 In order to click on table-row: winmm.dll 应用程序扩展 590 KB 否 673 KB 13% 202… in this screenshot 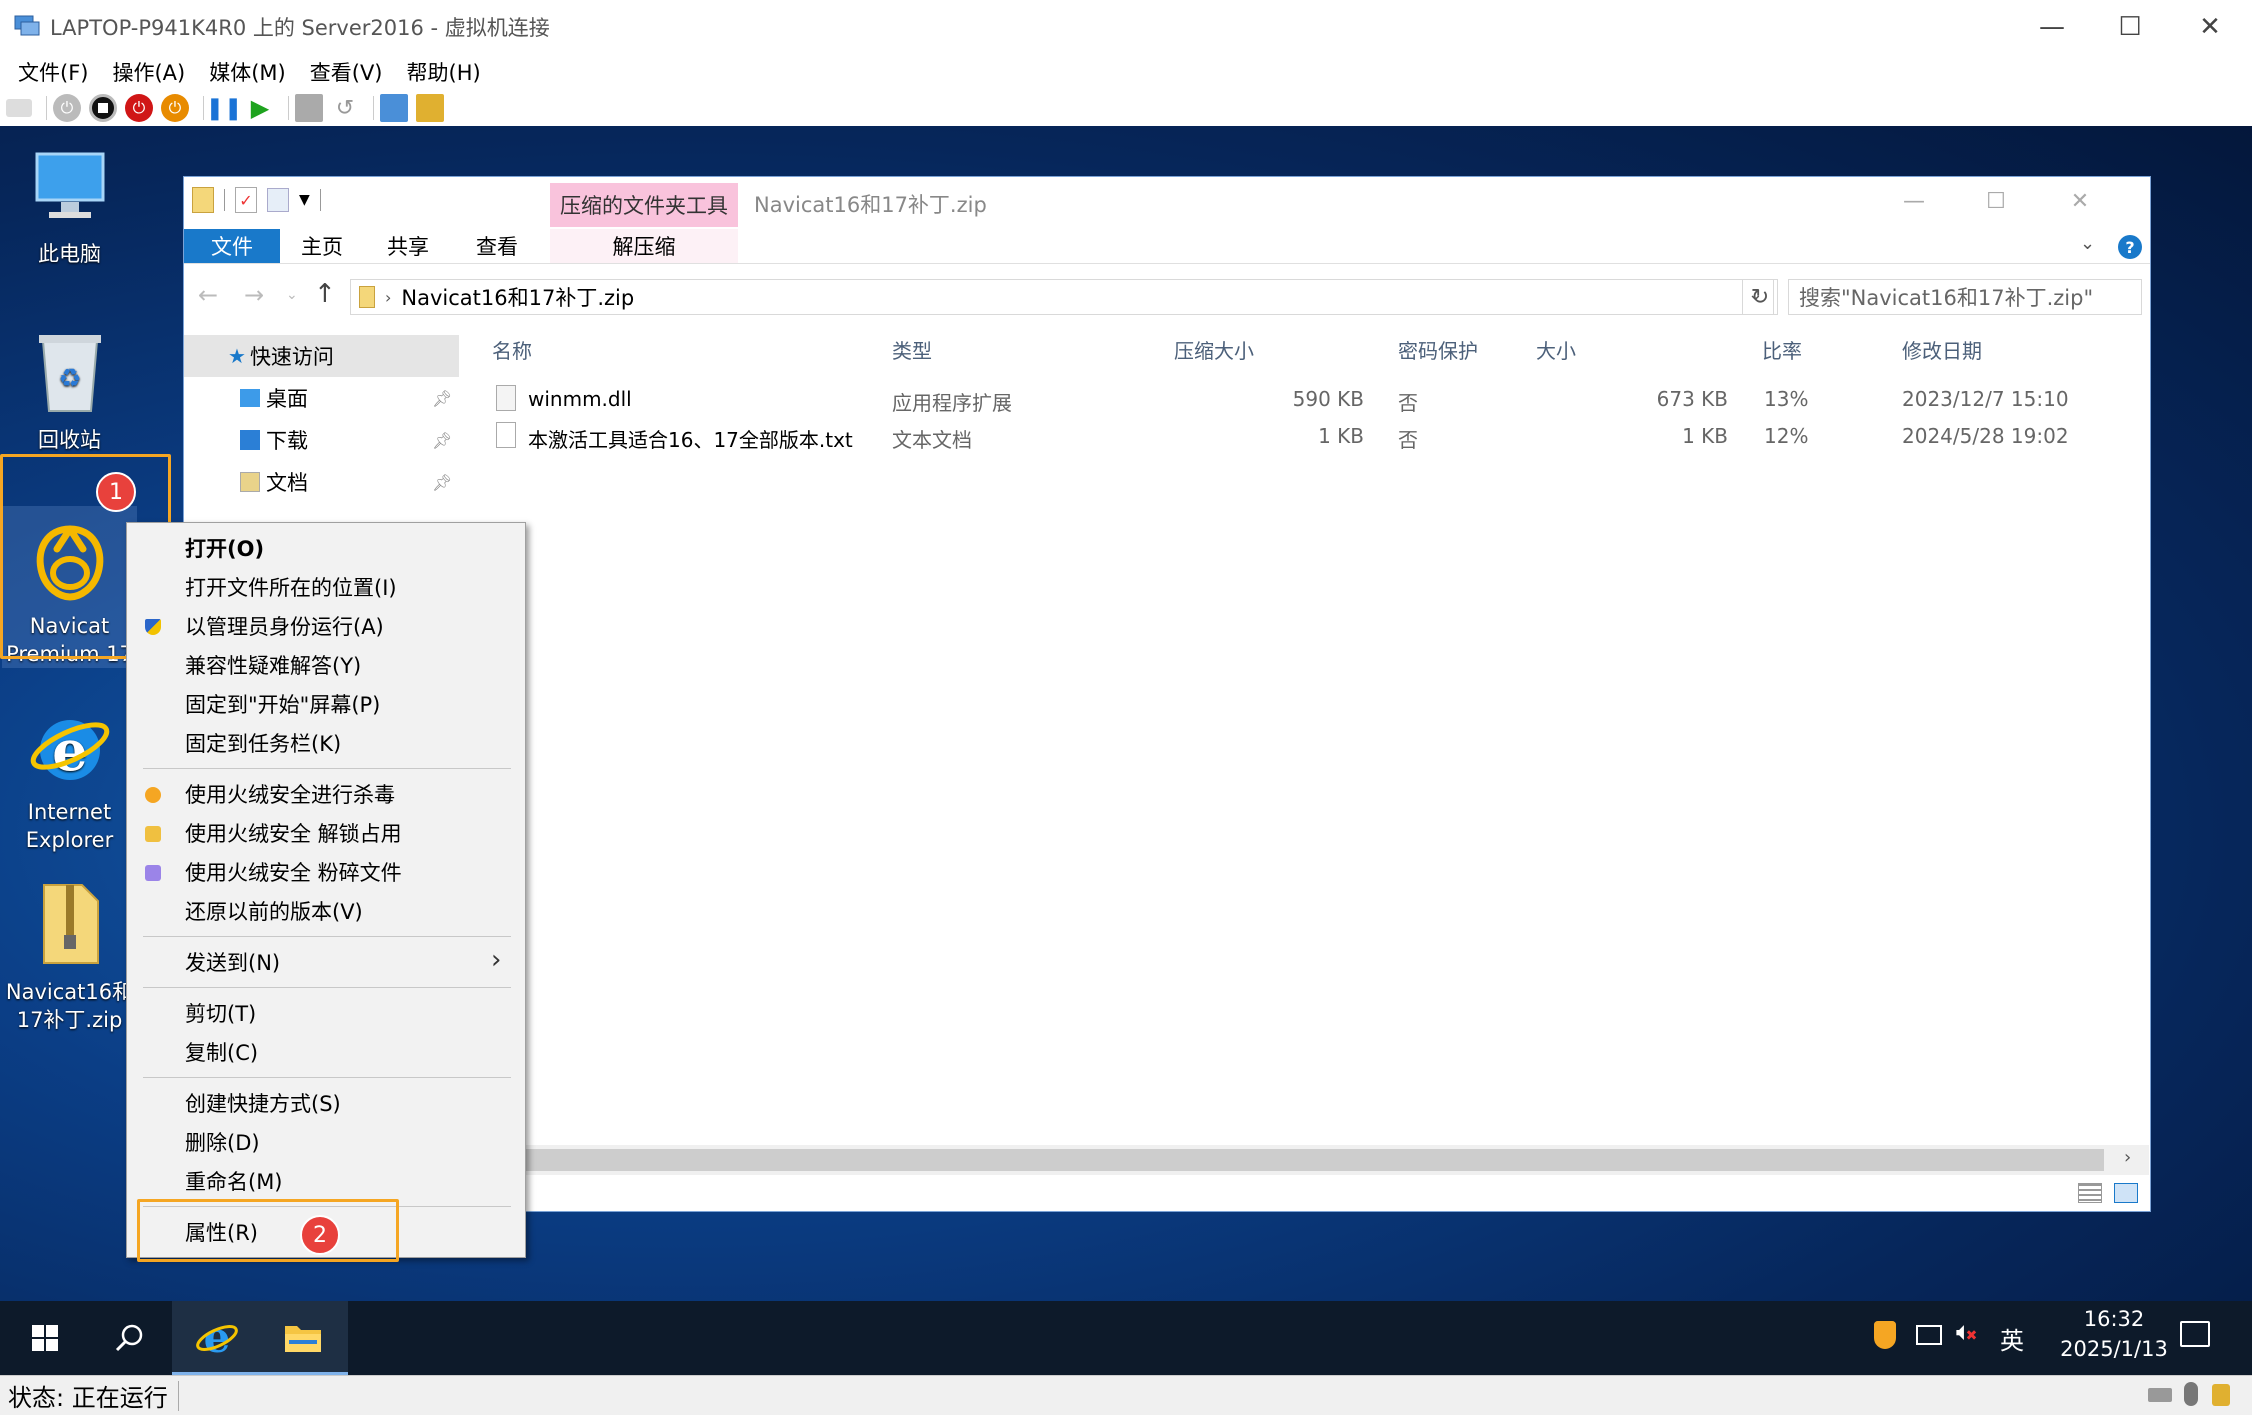, I will do `click(1317, 400)`.